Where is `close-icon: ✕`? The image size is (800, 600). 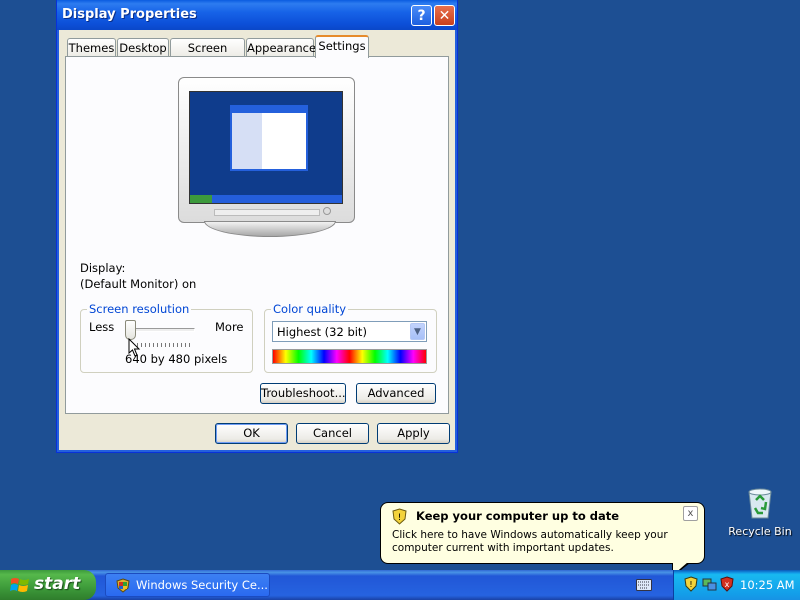
close-icon: ✕ is located at coordinates (444, 15).